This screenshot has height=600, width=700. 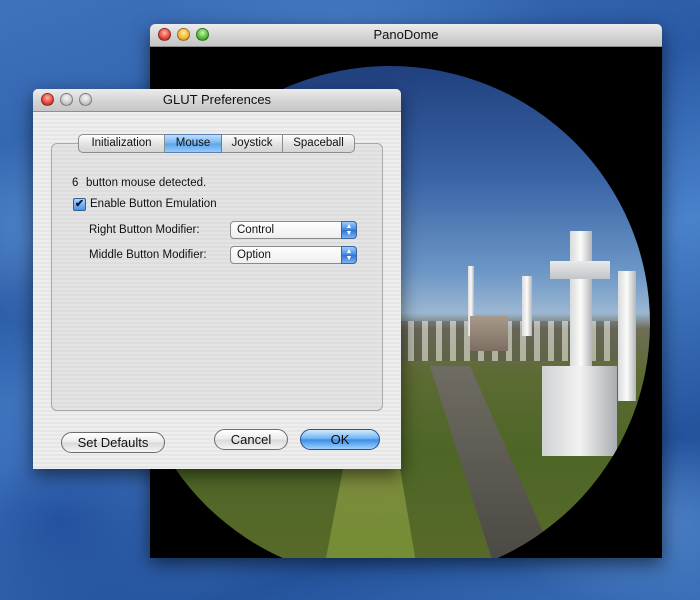 I want to click on middle-modifier-select: Option ▲ ▼, so click(x=293, y=255).